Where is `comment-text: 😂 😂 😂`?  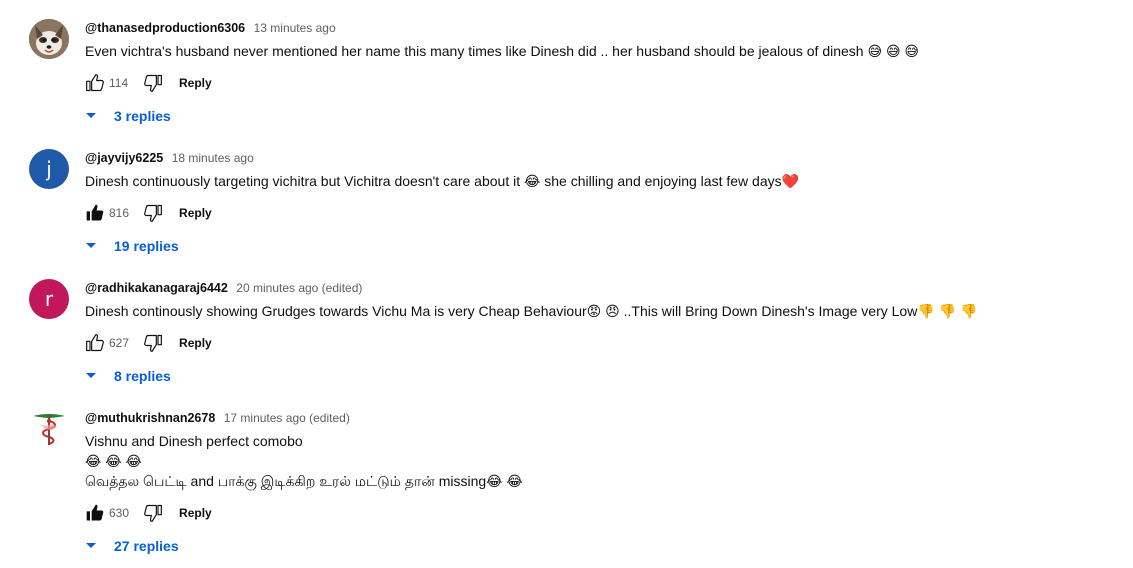 comment-text: 😂 😂 😂 is located at coordinates (113, 461).